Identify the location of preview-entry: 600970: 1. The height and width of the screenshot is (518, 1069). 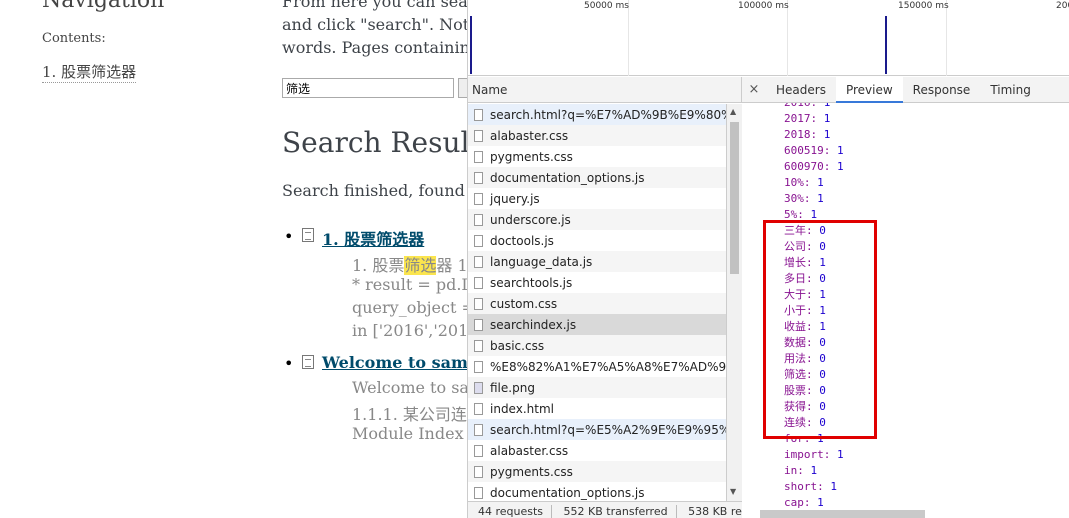
(814, 167).